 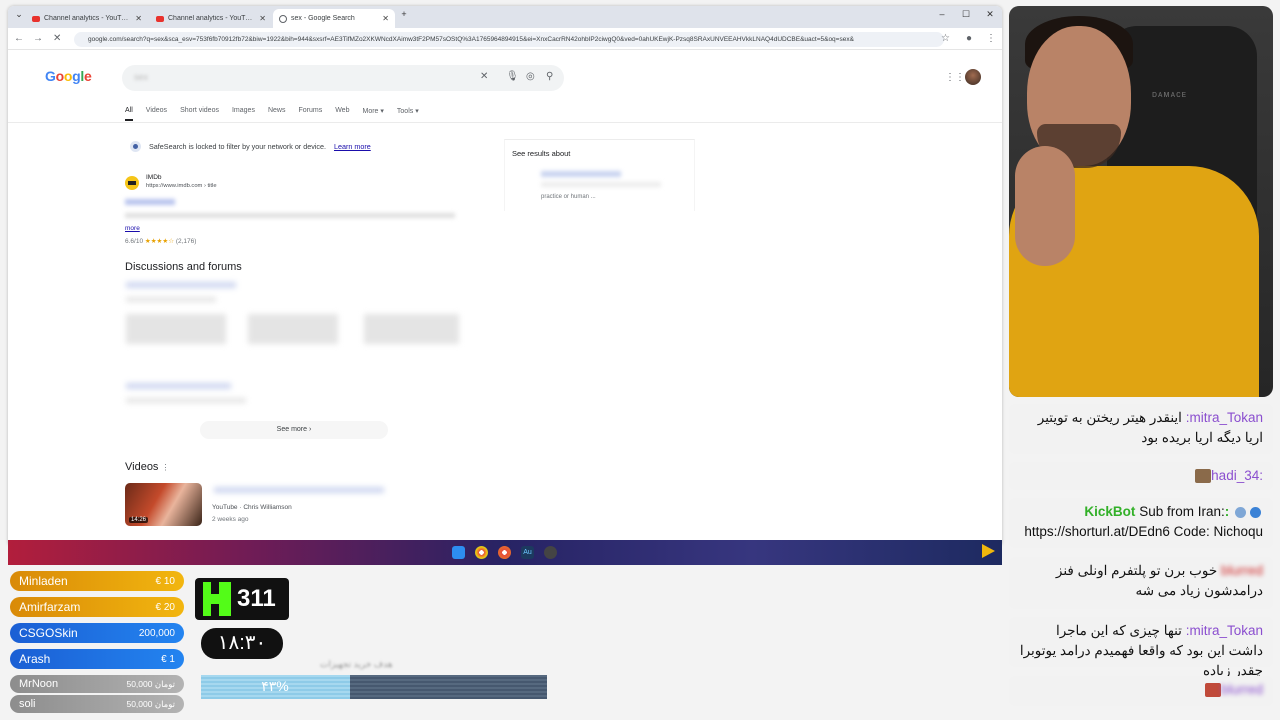 What do you see at coordinates (165, 581) in the screenshot?
I see `donation-amount: € 10` at bounding box center [165, 581].